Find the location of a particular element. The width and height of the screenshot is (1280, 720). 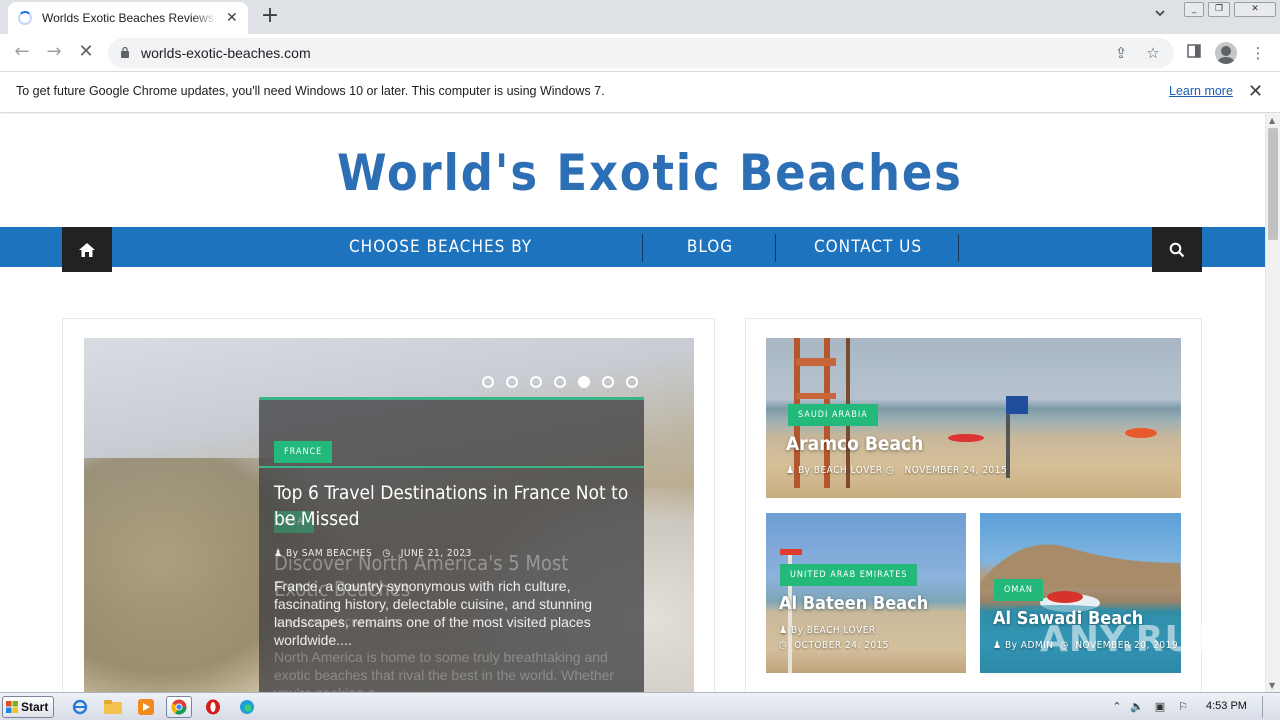

taskbar-explorer-icon is located at coordinates (113, 707).